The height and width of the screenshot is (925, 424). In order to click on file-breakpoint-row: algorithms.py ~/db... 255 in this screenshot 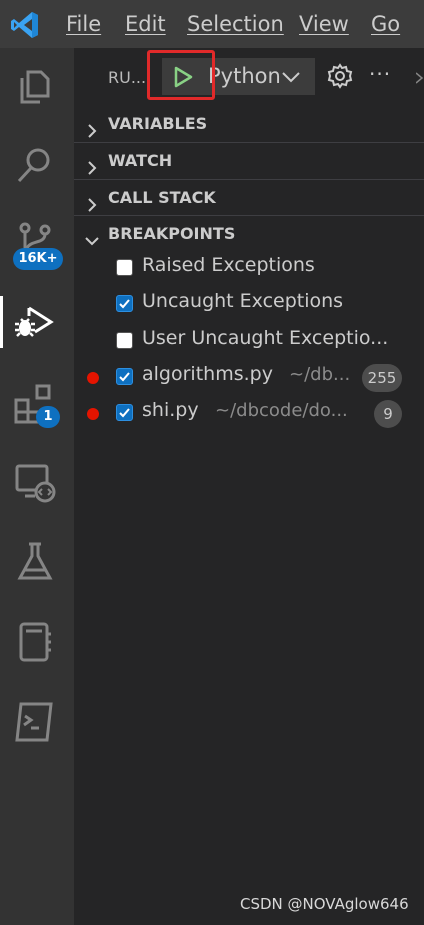, I will do `click(249, 379)`.